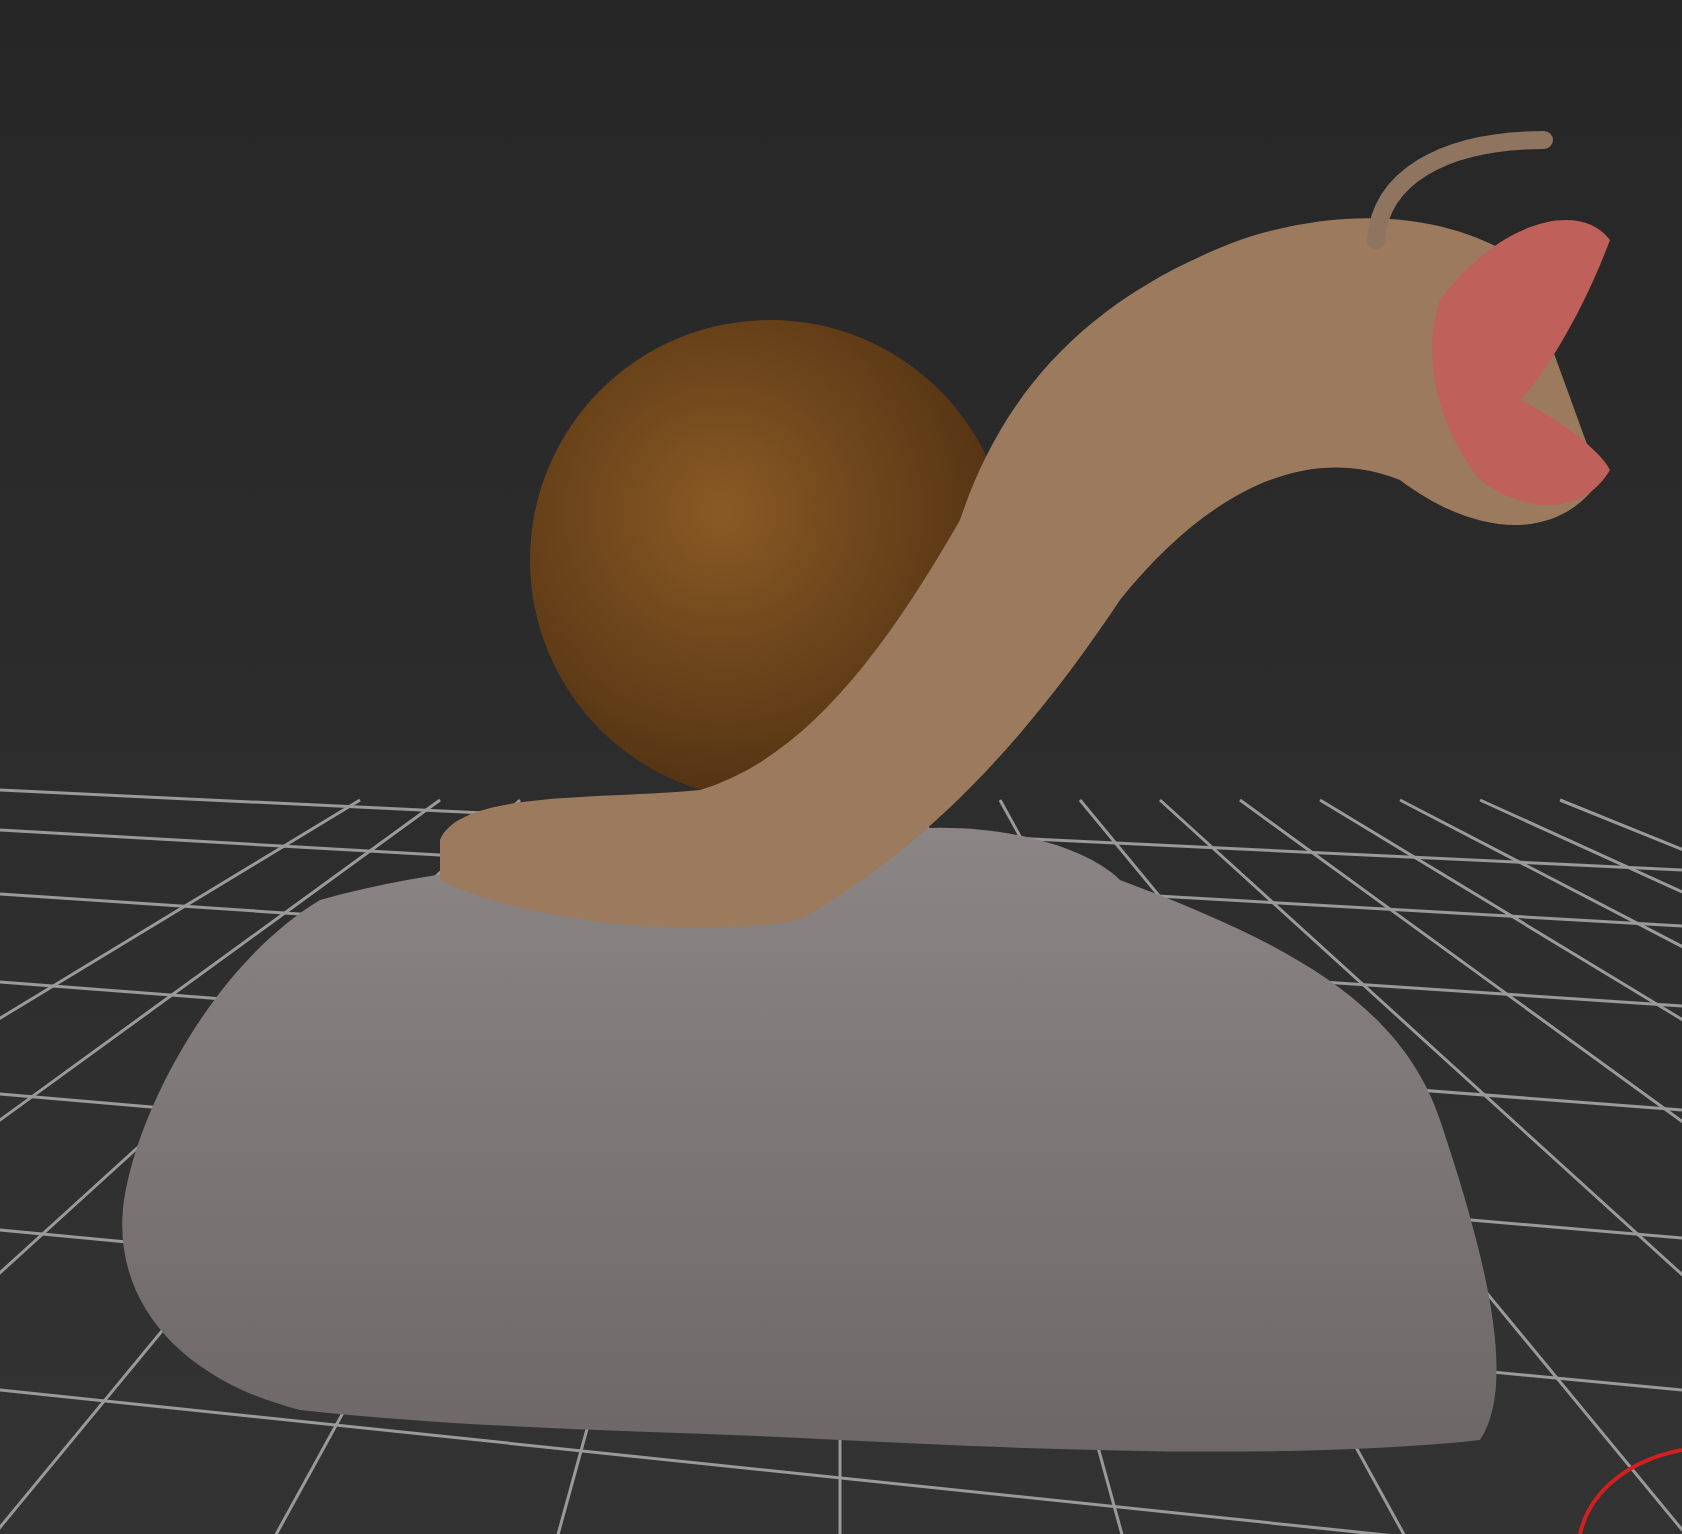  What do you see at coordinates (1630, 1491) in the screenshot?
I see `rotation-gizmo-drawing` at bounding box center [1630, 1491].